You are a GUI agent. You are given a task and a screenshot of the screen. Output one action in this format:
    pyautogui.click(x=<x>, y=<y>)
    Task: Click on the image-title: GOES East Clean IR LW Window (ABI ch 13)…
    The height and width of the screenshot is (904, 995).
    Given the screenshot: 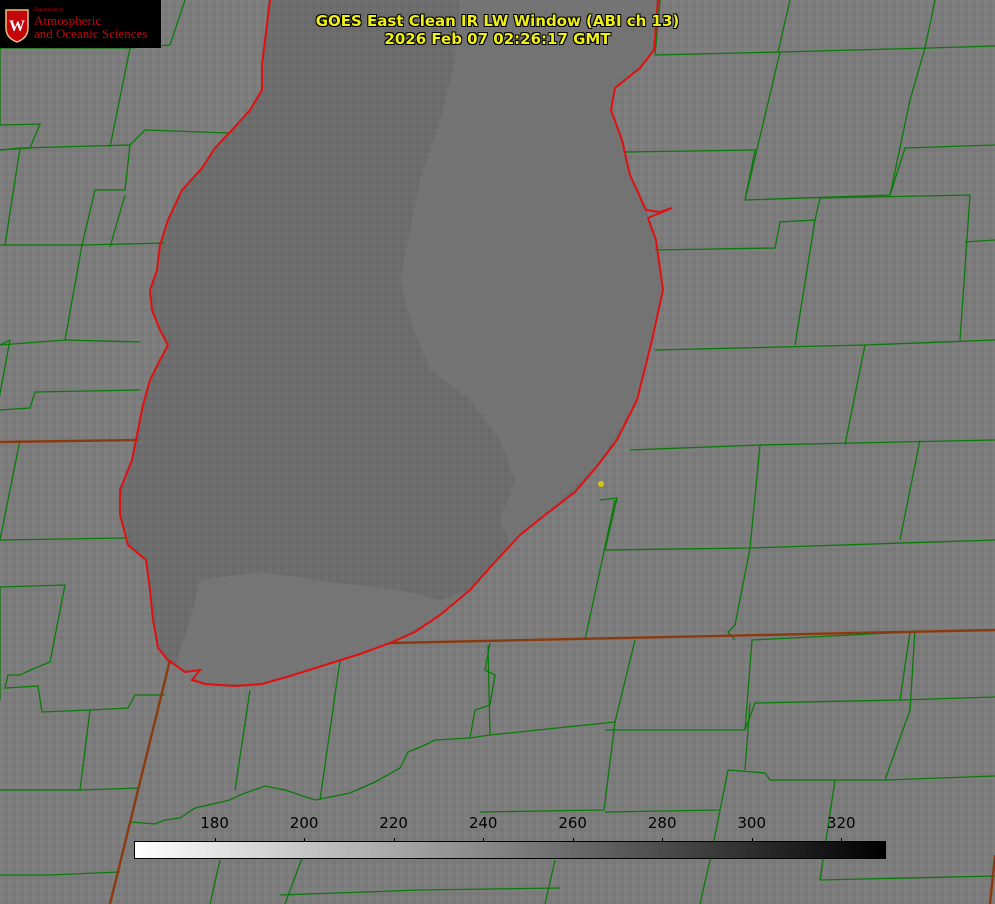 What is the action you would take?
    pyautogui.click(x=497, y=30)
    